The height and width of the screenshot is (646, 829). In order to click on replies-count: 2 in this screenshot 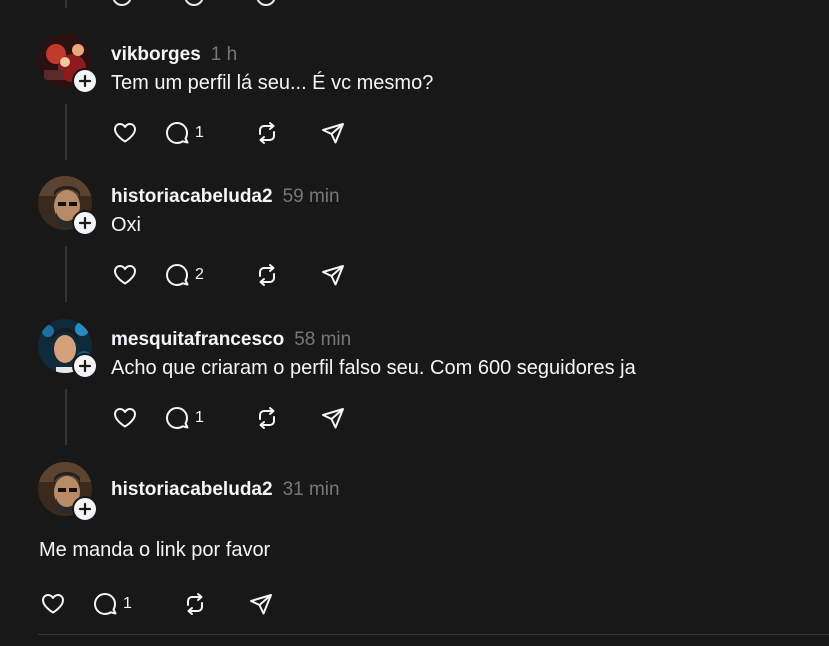, I will do `click(199, 274)`.